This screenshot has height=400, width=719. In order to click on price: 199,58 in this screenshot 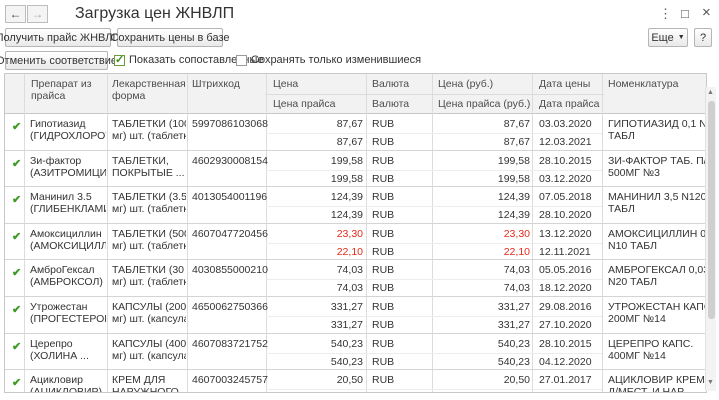, I will do `click(346, 160)`.